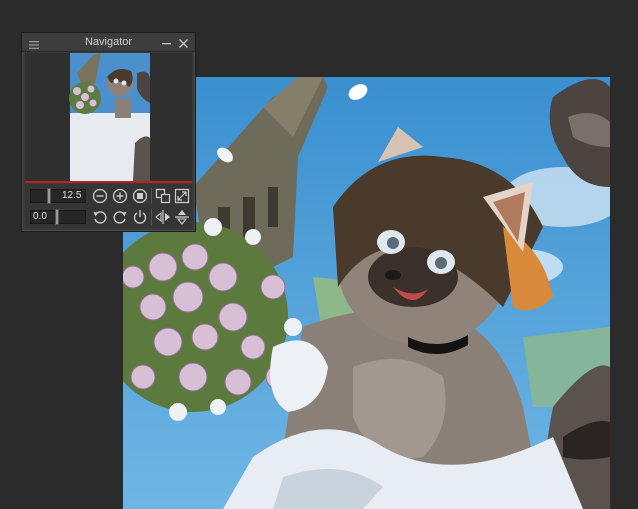 The image size is (638, 509). I want to click on preview-thumbnail, so click(109, 117).